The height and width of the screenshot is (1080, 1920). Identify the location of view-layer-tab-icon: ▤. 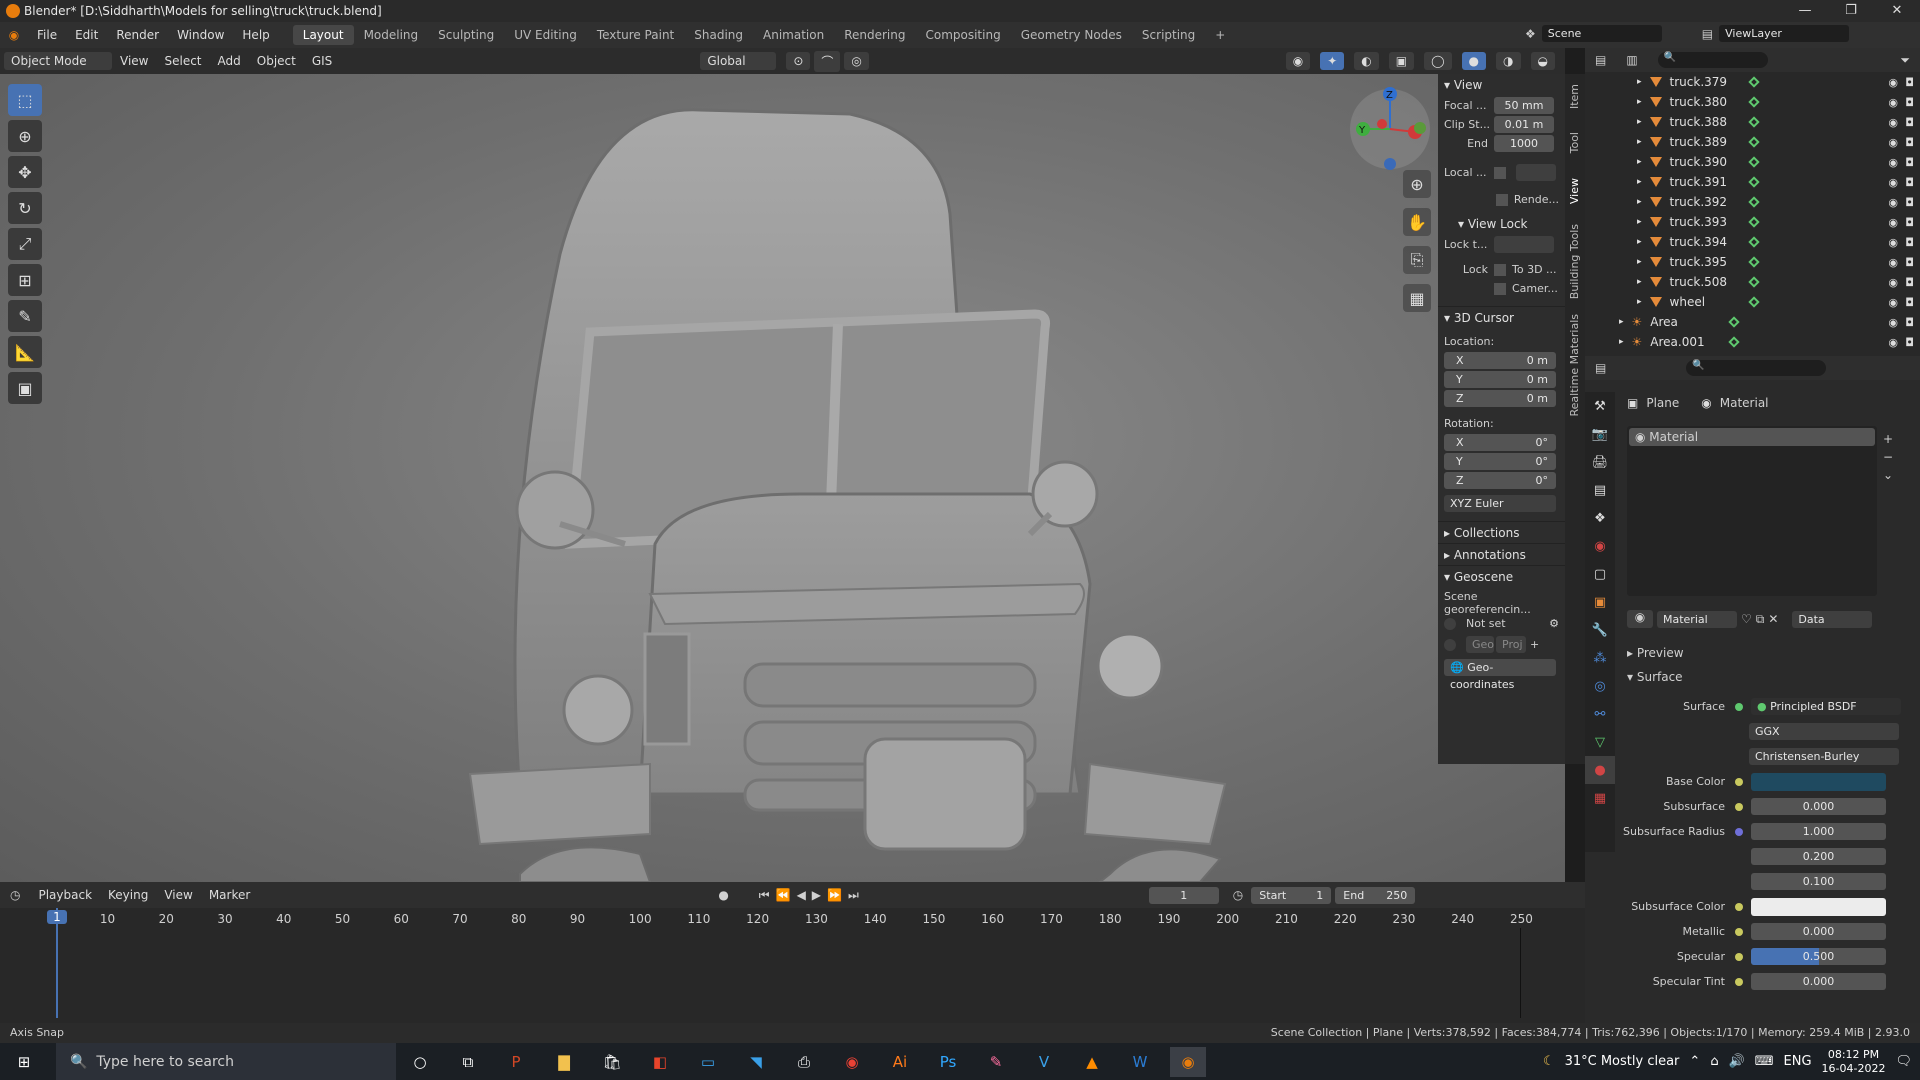
(1600, 490).